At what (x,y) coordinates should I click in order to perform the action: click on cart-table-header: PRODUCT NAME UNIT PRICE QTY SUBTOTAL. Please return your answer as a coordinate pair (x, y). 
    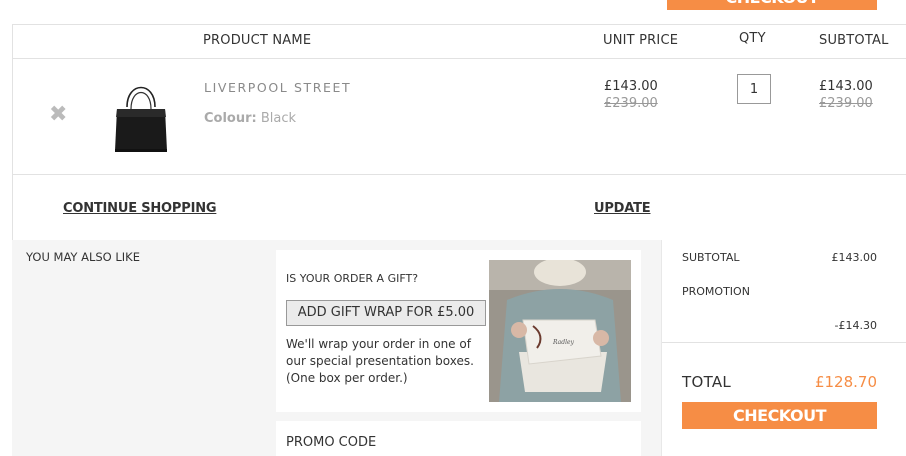
    Looking at the image, I should click on (459, 42).